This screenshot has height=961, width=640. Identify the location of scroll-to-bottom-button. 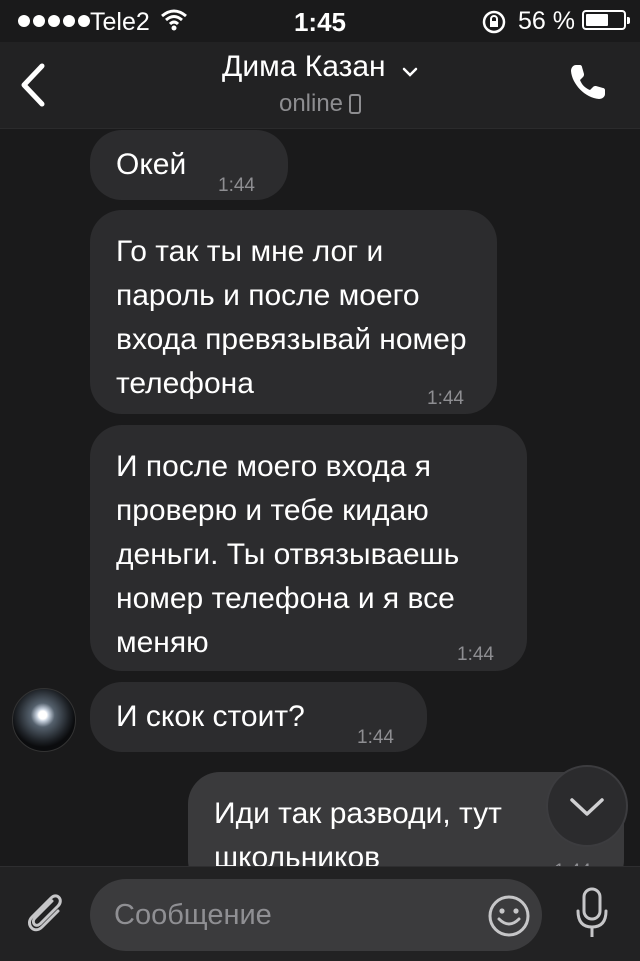
(587, 806).